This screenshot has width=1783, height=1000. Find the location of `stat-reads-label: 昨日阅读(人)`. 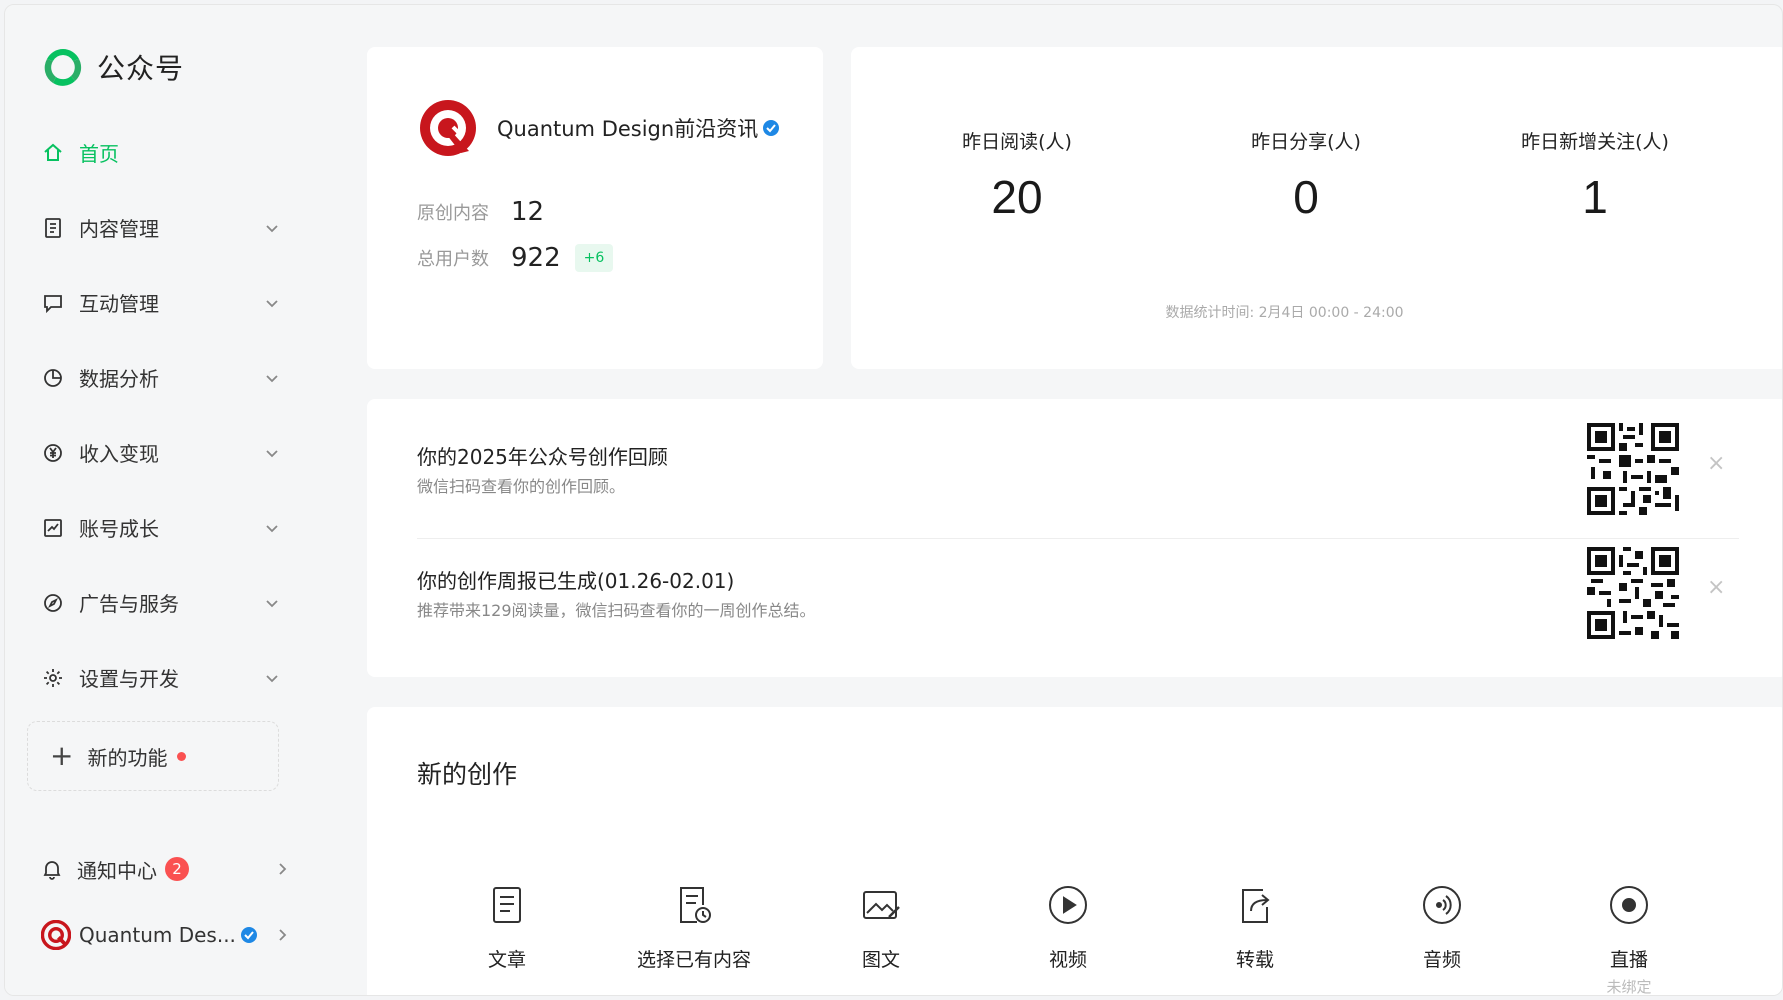

stat-reads-label: 昨日阅读(人) is located at coordinates (1017, 142).